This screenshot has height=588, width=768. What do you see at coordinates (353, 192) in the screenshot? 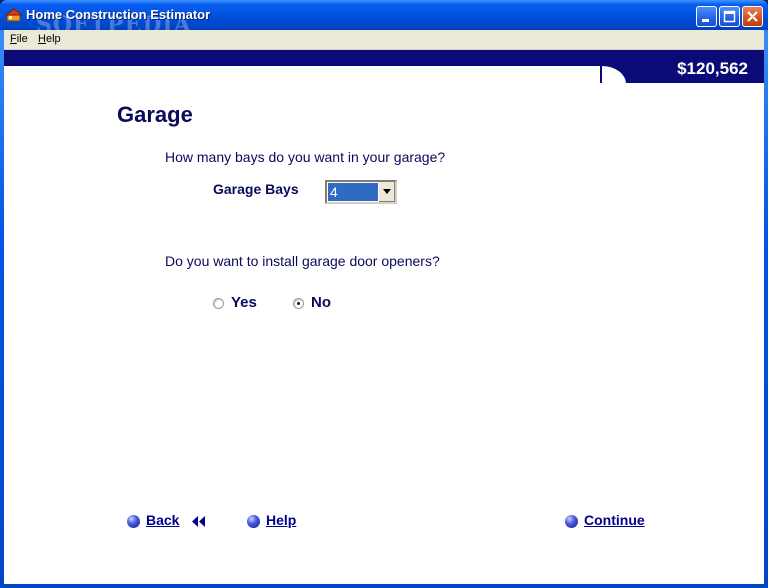
I see `garage-bays-value: 4` at bounding box center [353, 192].